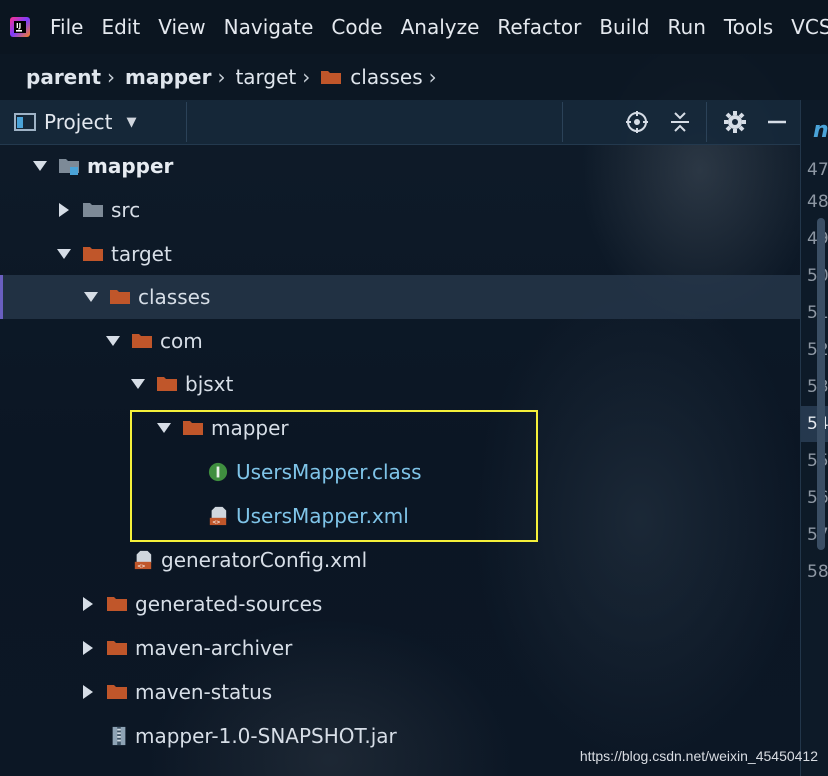 Image resolution: width=828 pixels, height=776 pixels. Describe the element at coordinates (809, 27) in the screenshot. I see `menu-vcs: VCS` at that location.